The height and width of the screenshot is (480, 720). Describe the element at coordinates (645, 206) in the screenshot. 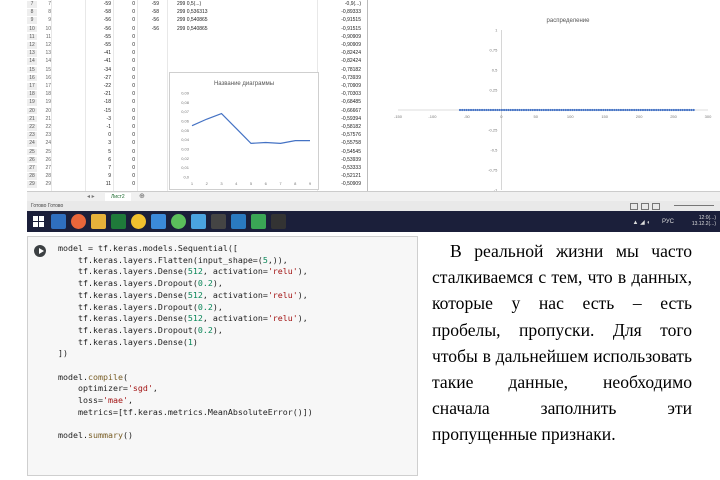

I see `view-buttons` at that location.